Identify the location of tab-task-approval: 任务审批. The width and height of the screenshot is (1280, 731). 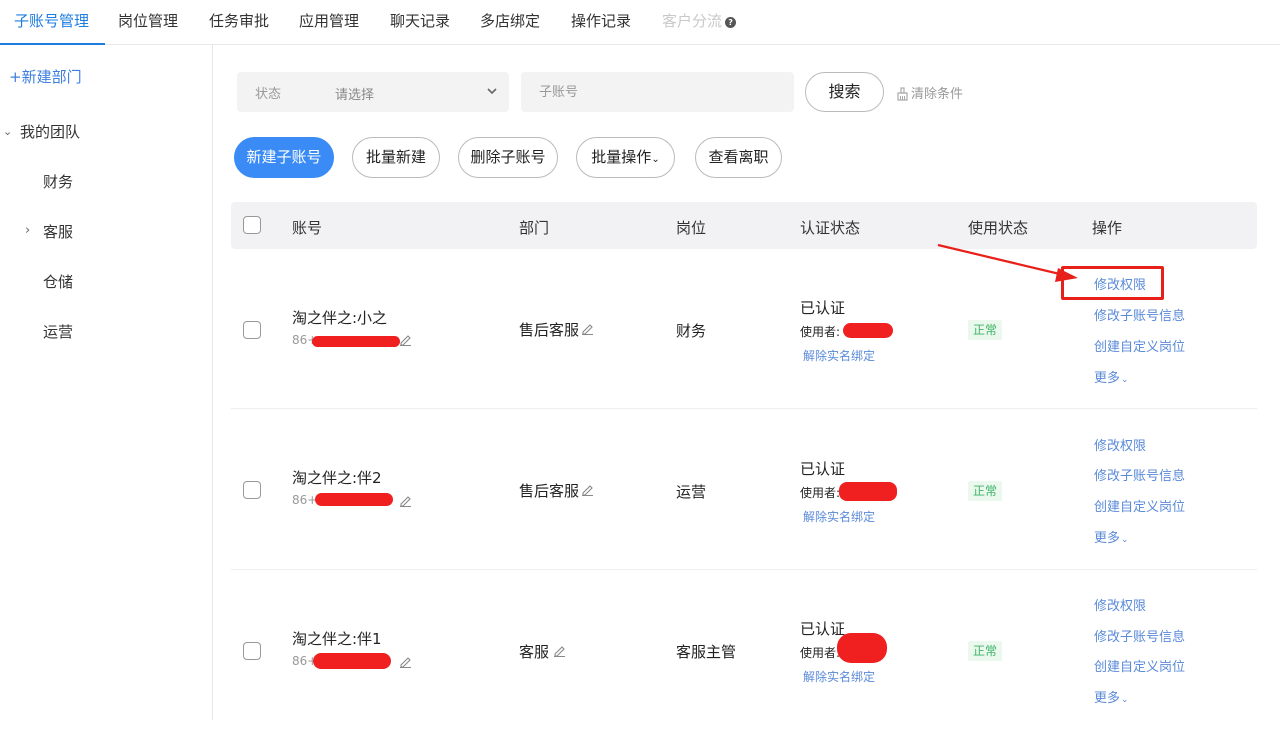
(239, 22).